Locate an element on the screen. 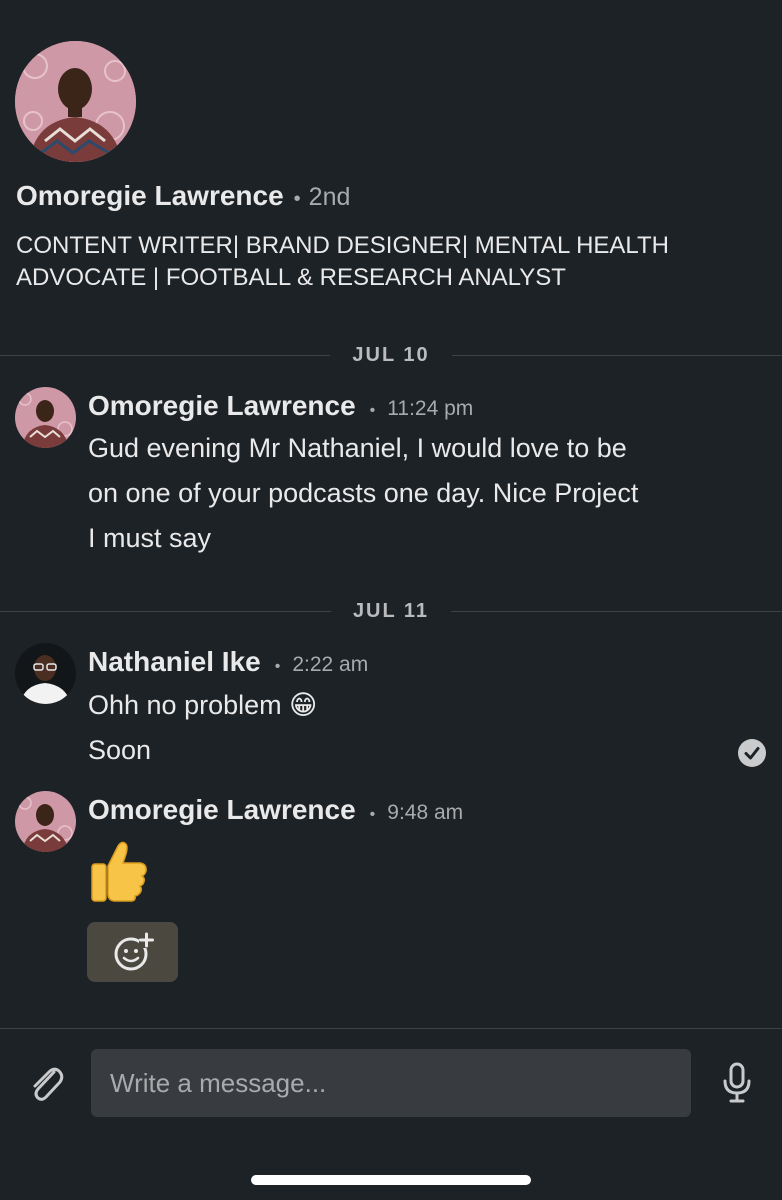 This screenshot has width=782, height=1200. date-divider: JUL 11 is located at coordinates (391, 611).